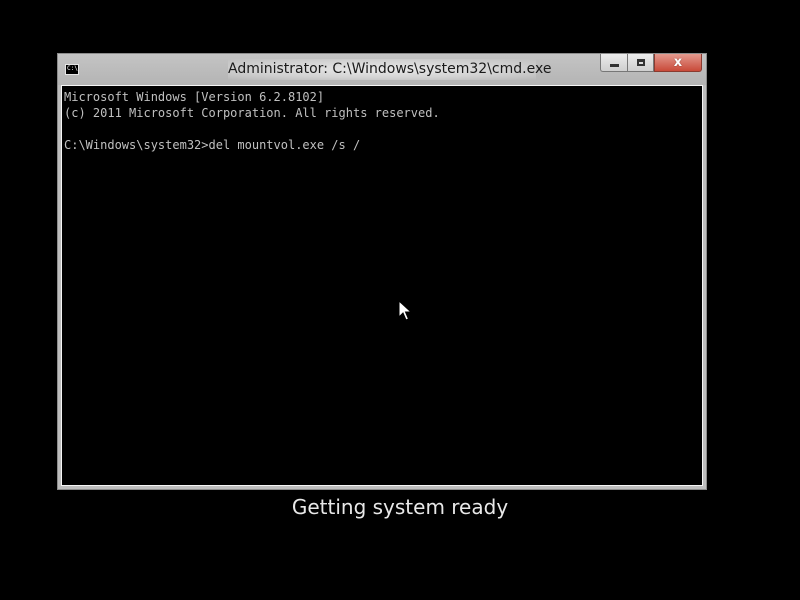 The height and width of the screenshot is (600, 800). Describe the element at coordinates (405, 310) in the screenshot. I see `mouse-pointer-icon` at that location.